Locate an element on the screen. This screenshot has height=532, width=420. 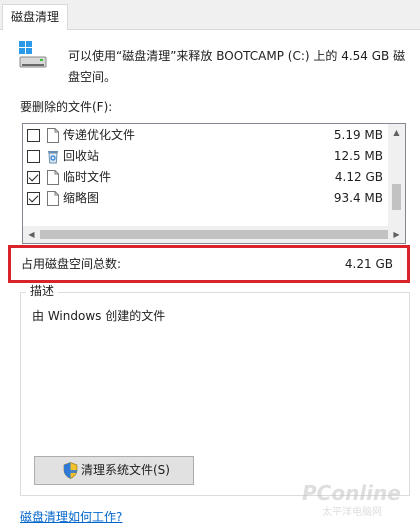
uac-shield-icon is located at coordinates (70, 470).